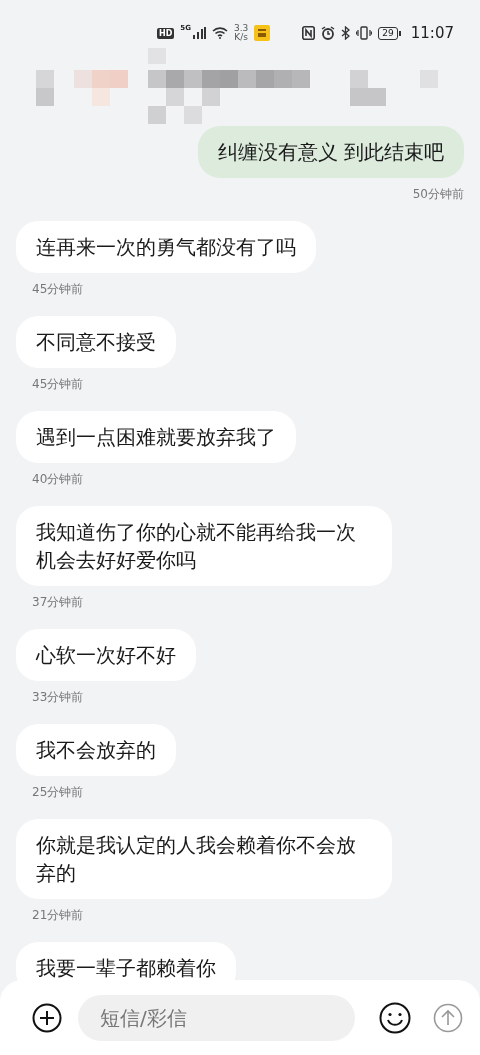  Describe the element at coordinates (241, 37) in the screenshot. I see `speed-unit: K/s` at that location.